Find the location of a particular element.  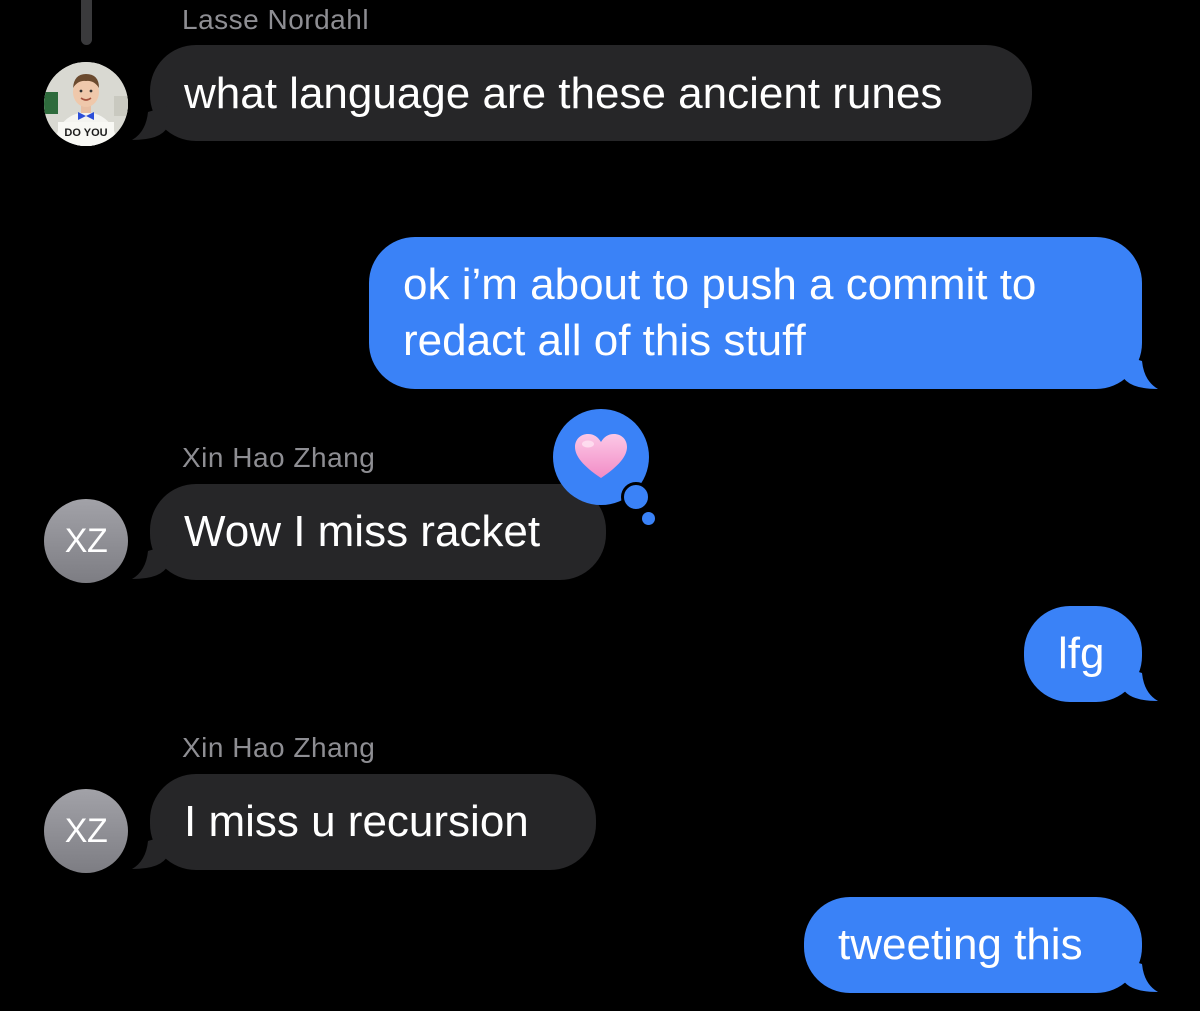

heart-icon is located at coordinates (601, 456).